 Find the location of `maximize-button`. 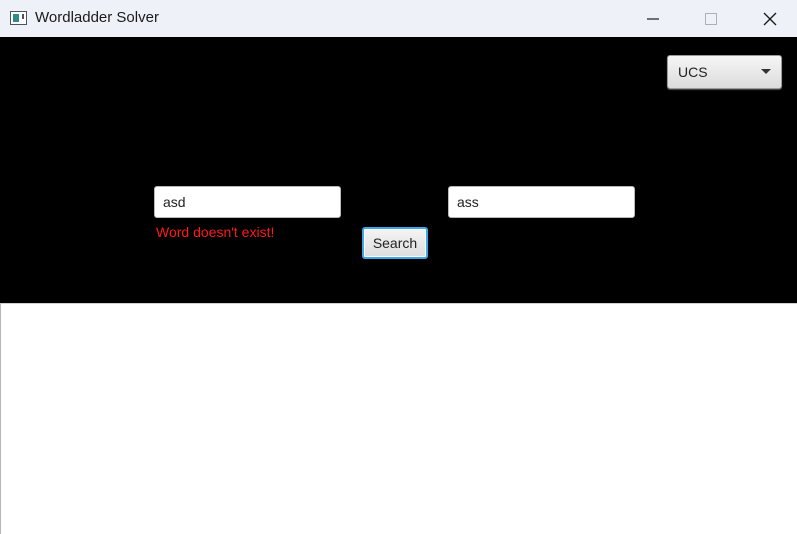

maximize-button is located at coordinates (711, 18).